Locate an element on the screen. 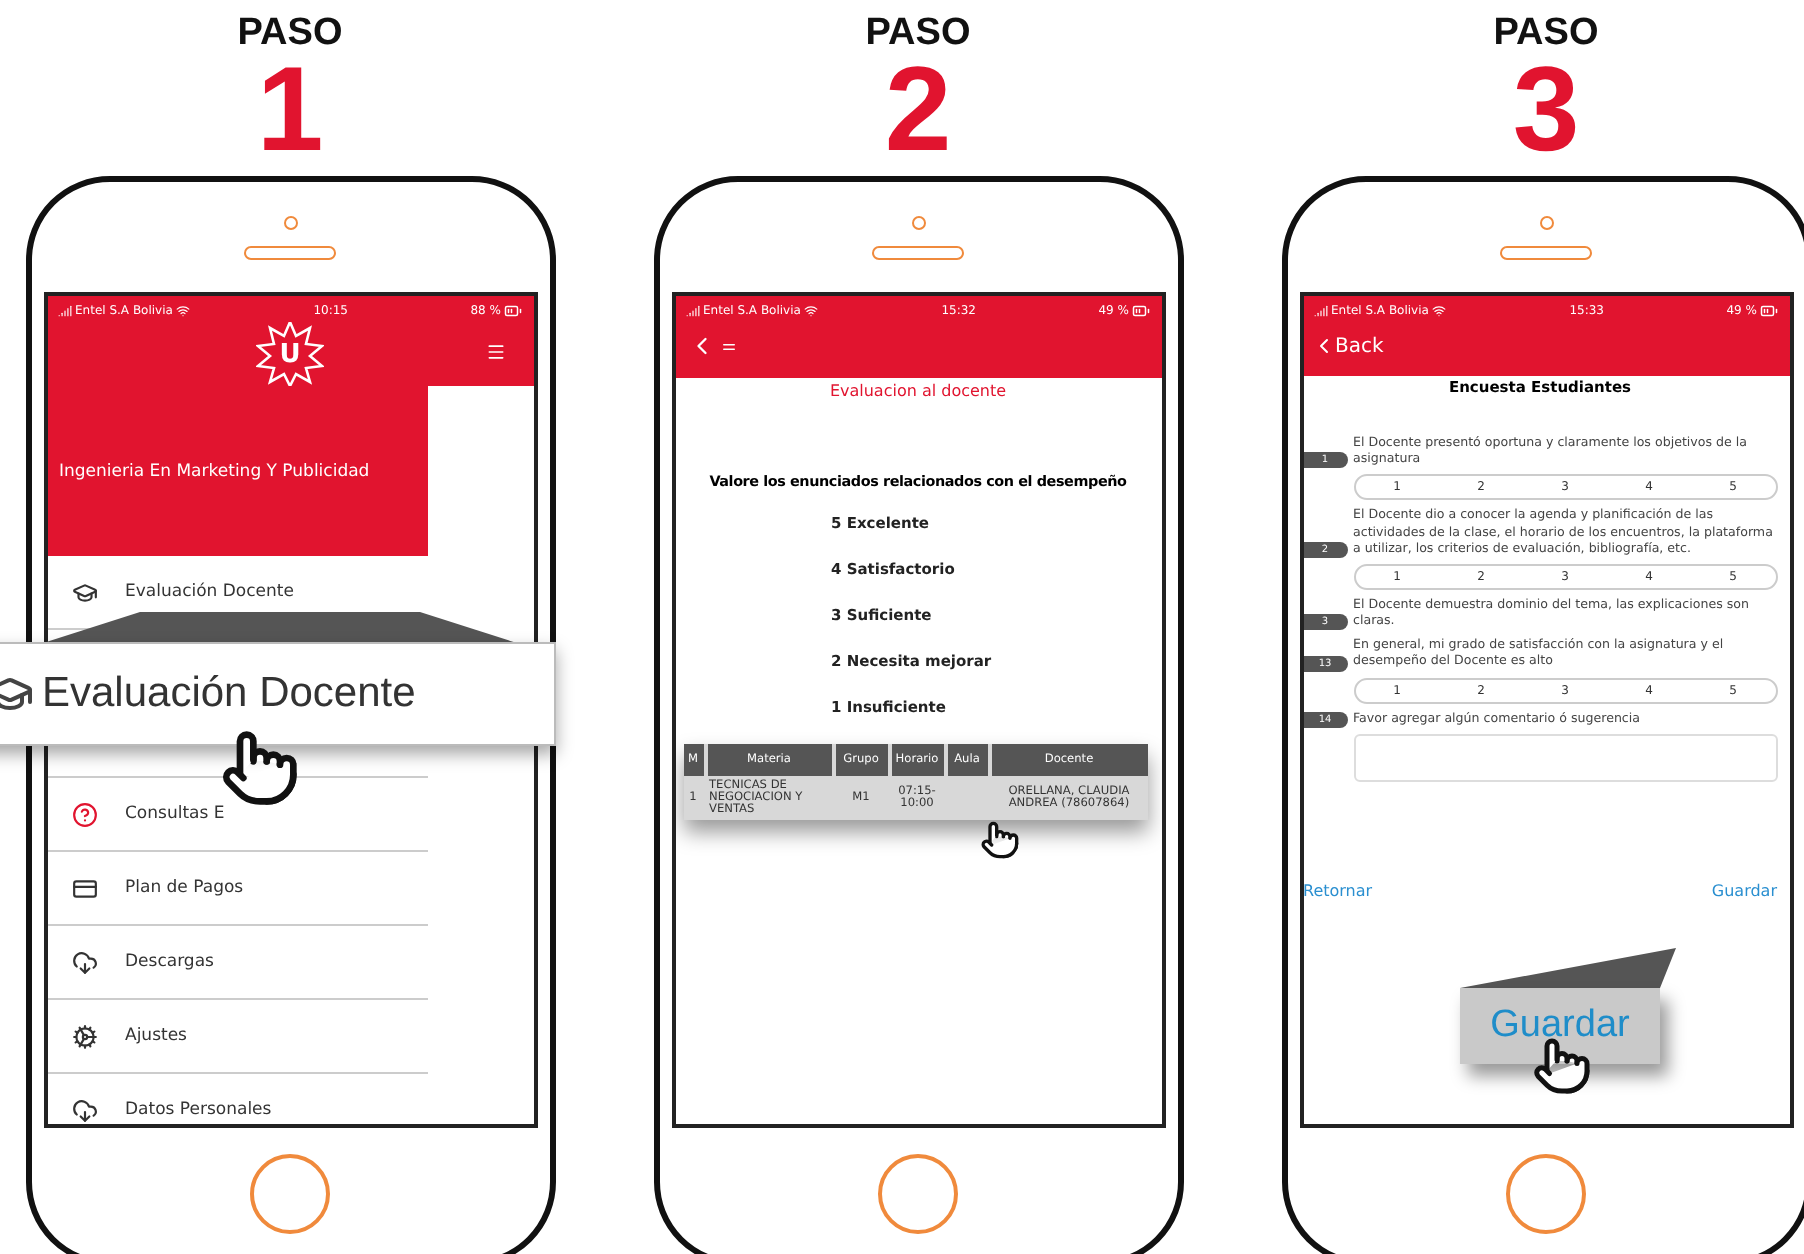  menu-item: Ajustes is located at coordinates (237, 1037).